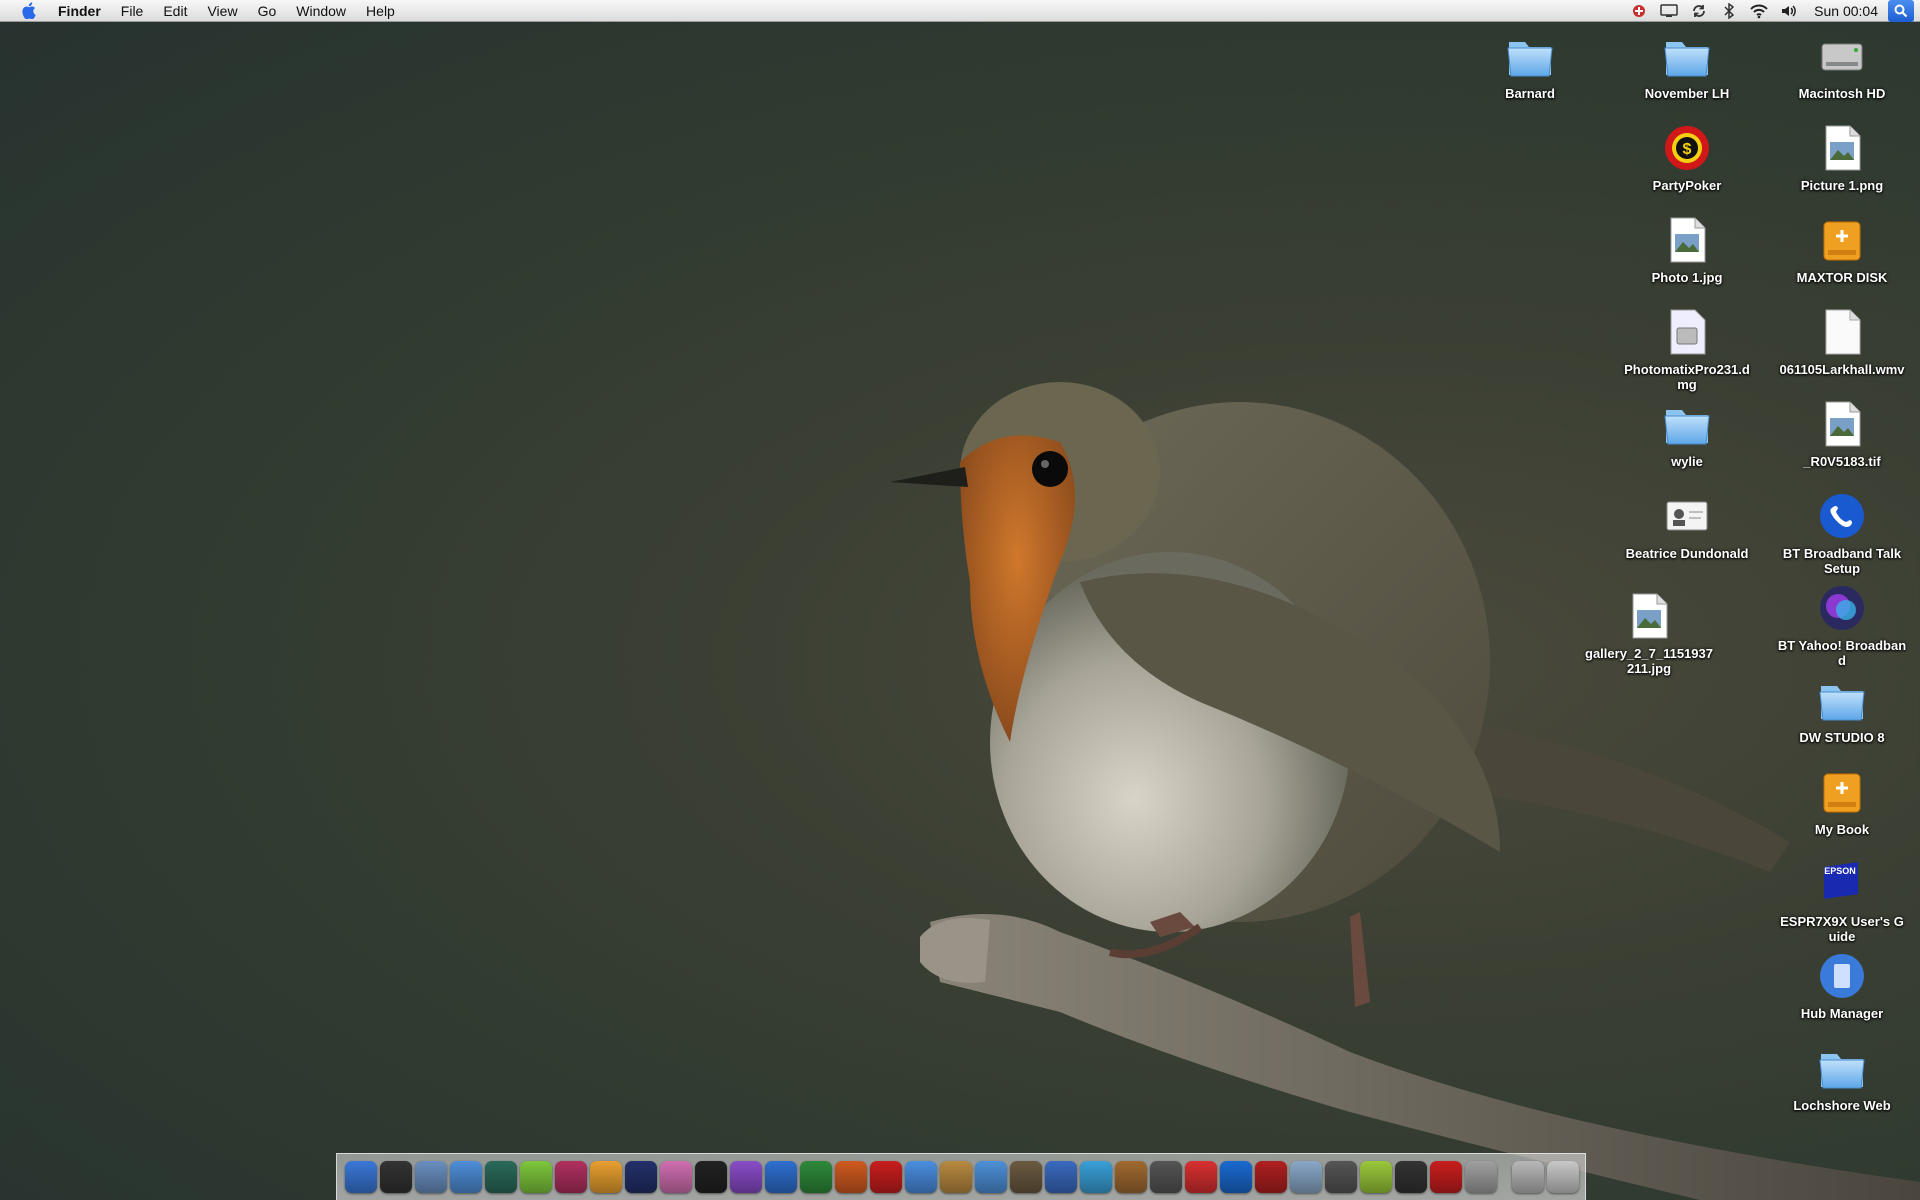  What do you see at coordinates (1200, 1177) in the screenshot?
I see `ical-icon` at bounding box center [1200, 1177].